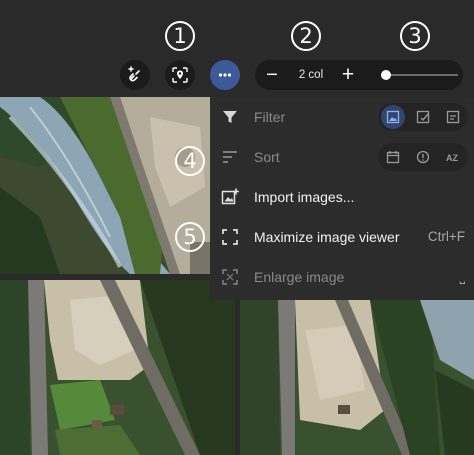 The width and height of the screenshot is (474, 455). What do you see at coordinates (311, 75) in the screenshot?
I see `column-count: 2 col` at bounding box center [311, 75].